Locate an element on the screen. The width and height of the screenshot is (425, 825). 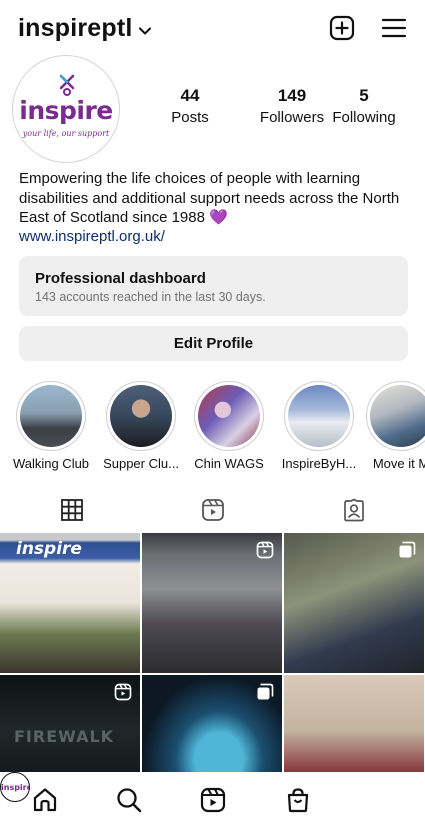
account-switcher: inspireptl is located at coordinates (84, 28).